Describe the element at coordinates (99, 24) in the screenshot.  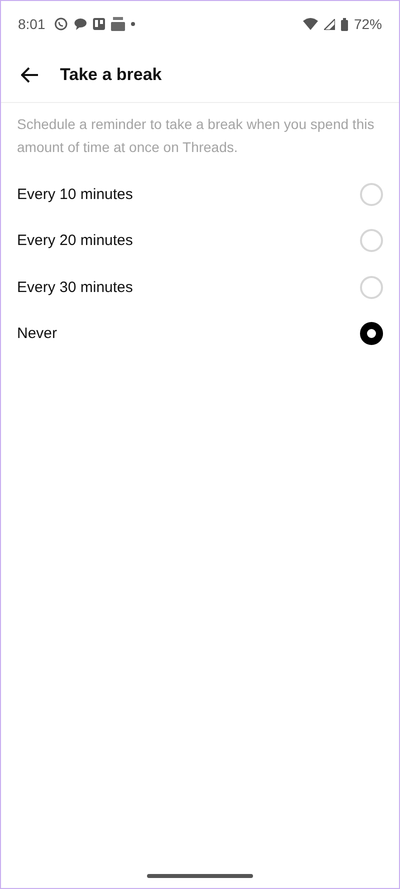
I see `board-icon` at that location.